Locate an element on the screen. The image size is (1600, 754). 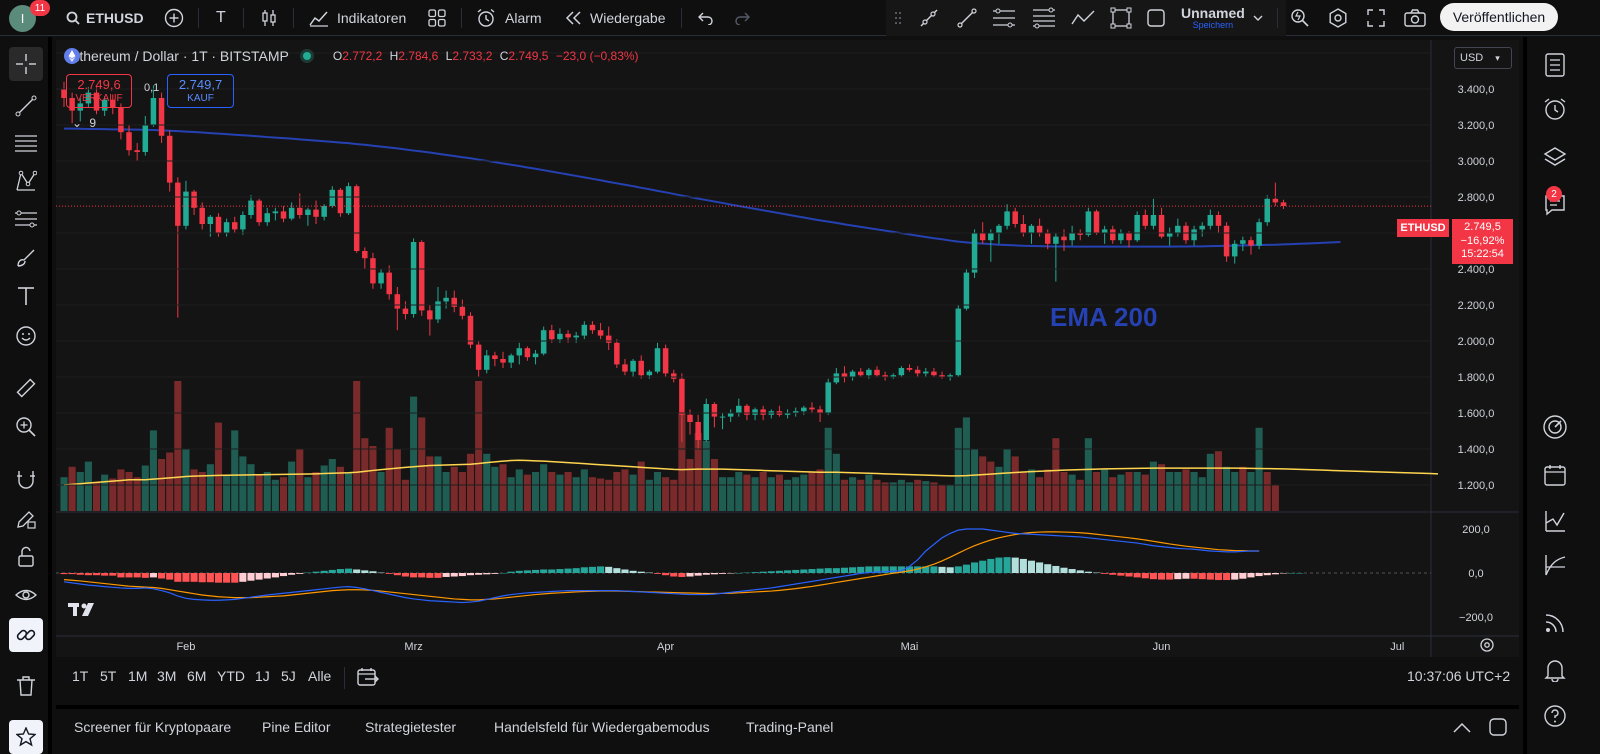
path-tool-icon is located at coordinates (1083, 18).